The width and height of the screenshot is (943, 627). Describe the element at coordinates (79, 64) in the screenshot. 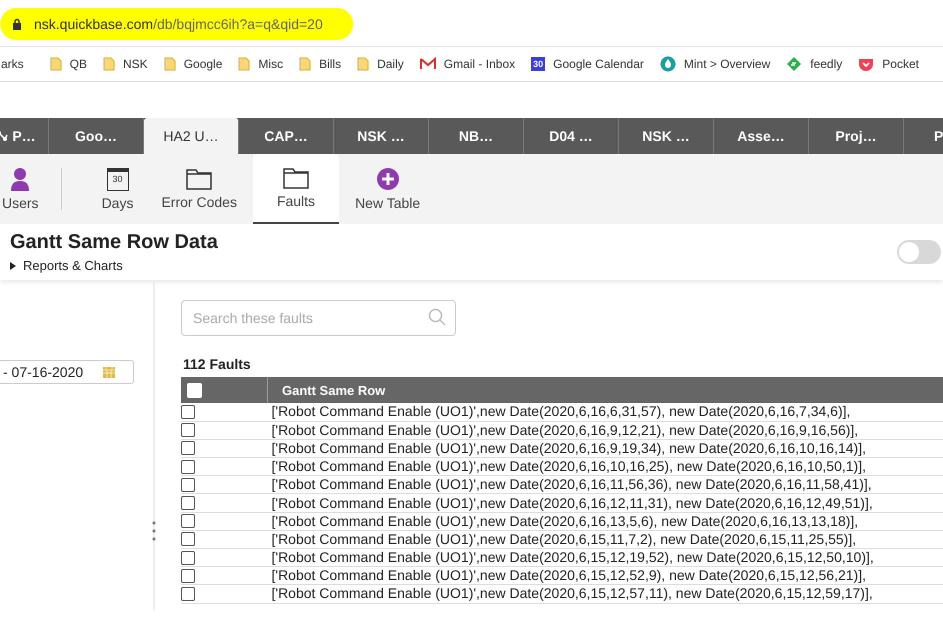

I see `bookmark-link: QB` at that location.